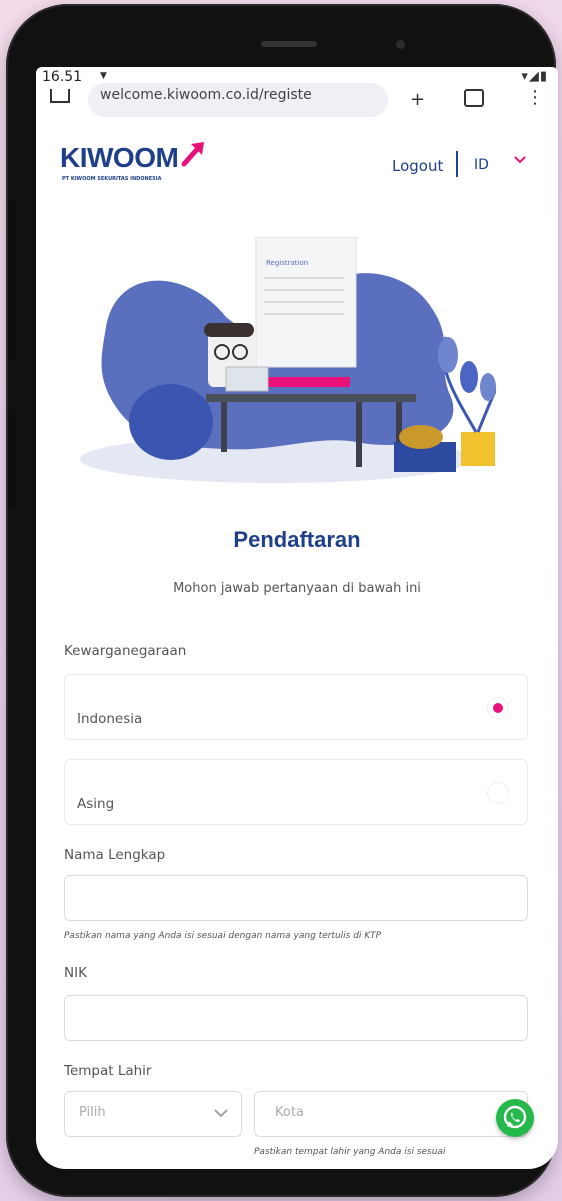 Image resolution: width=562 pixels, height=1201 pixels. What do you see at coordinates (296, 898) in the screenshot?
I see `full-name-input` at bounding box center [296, 898].